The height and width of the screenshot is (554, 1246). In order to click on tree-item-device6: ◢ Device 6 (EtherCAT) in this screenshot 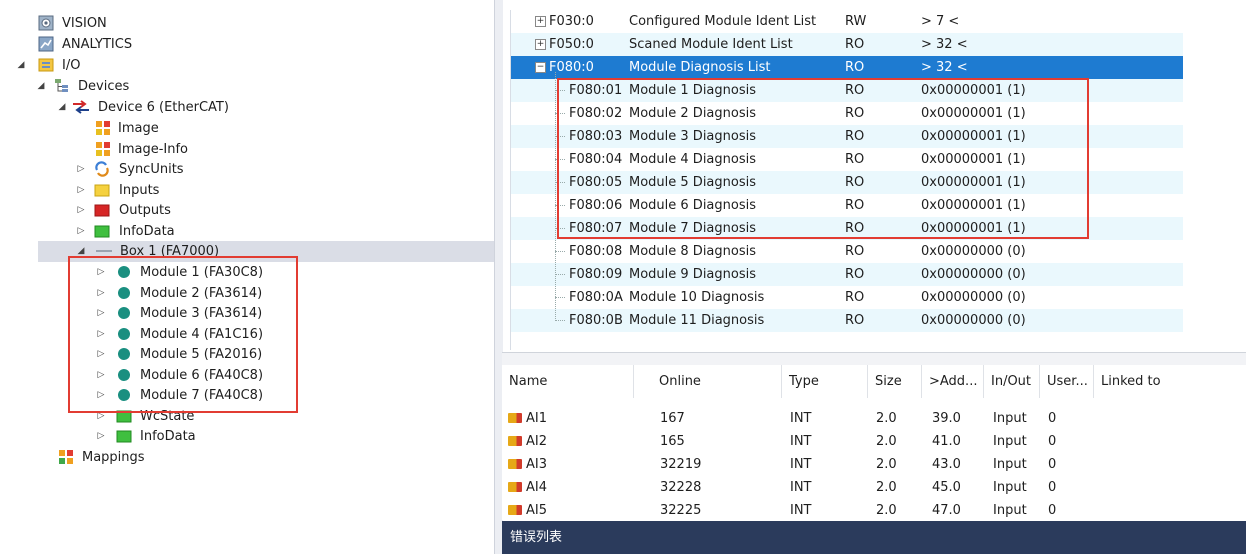, I will do `click(257, 107)`.